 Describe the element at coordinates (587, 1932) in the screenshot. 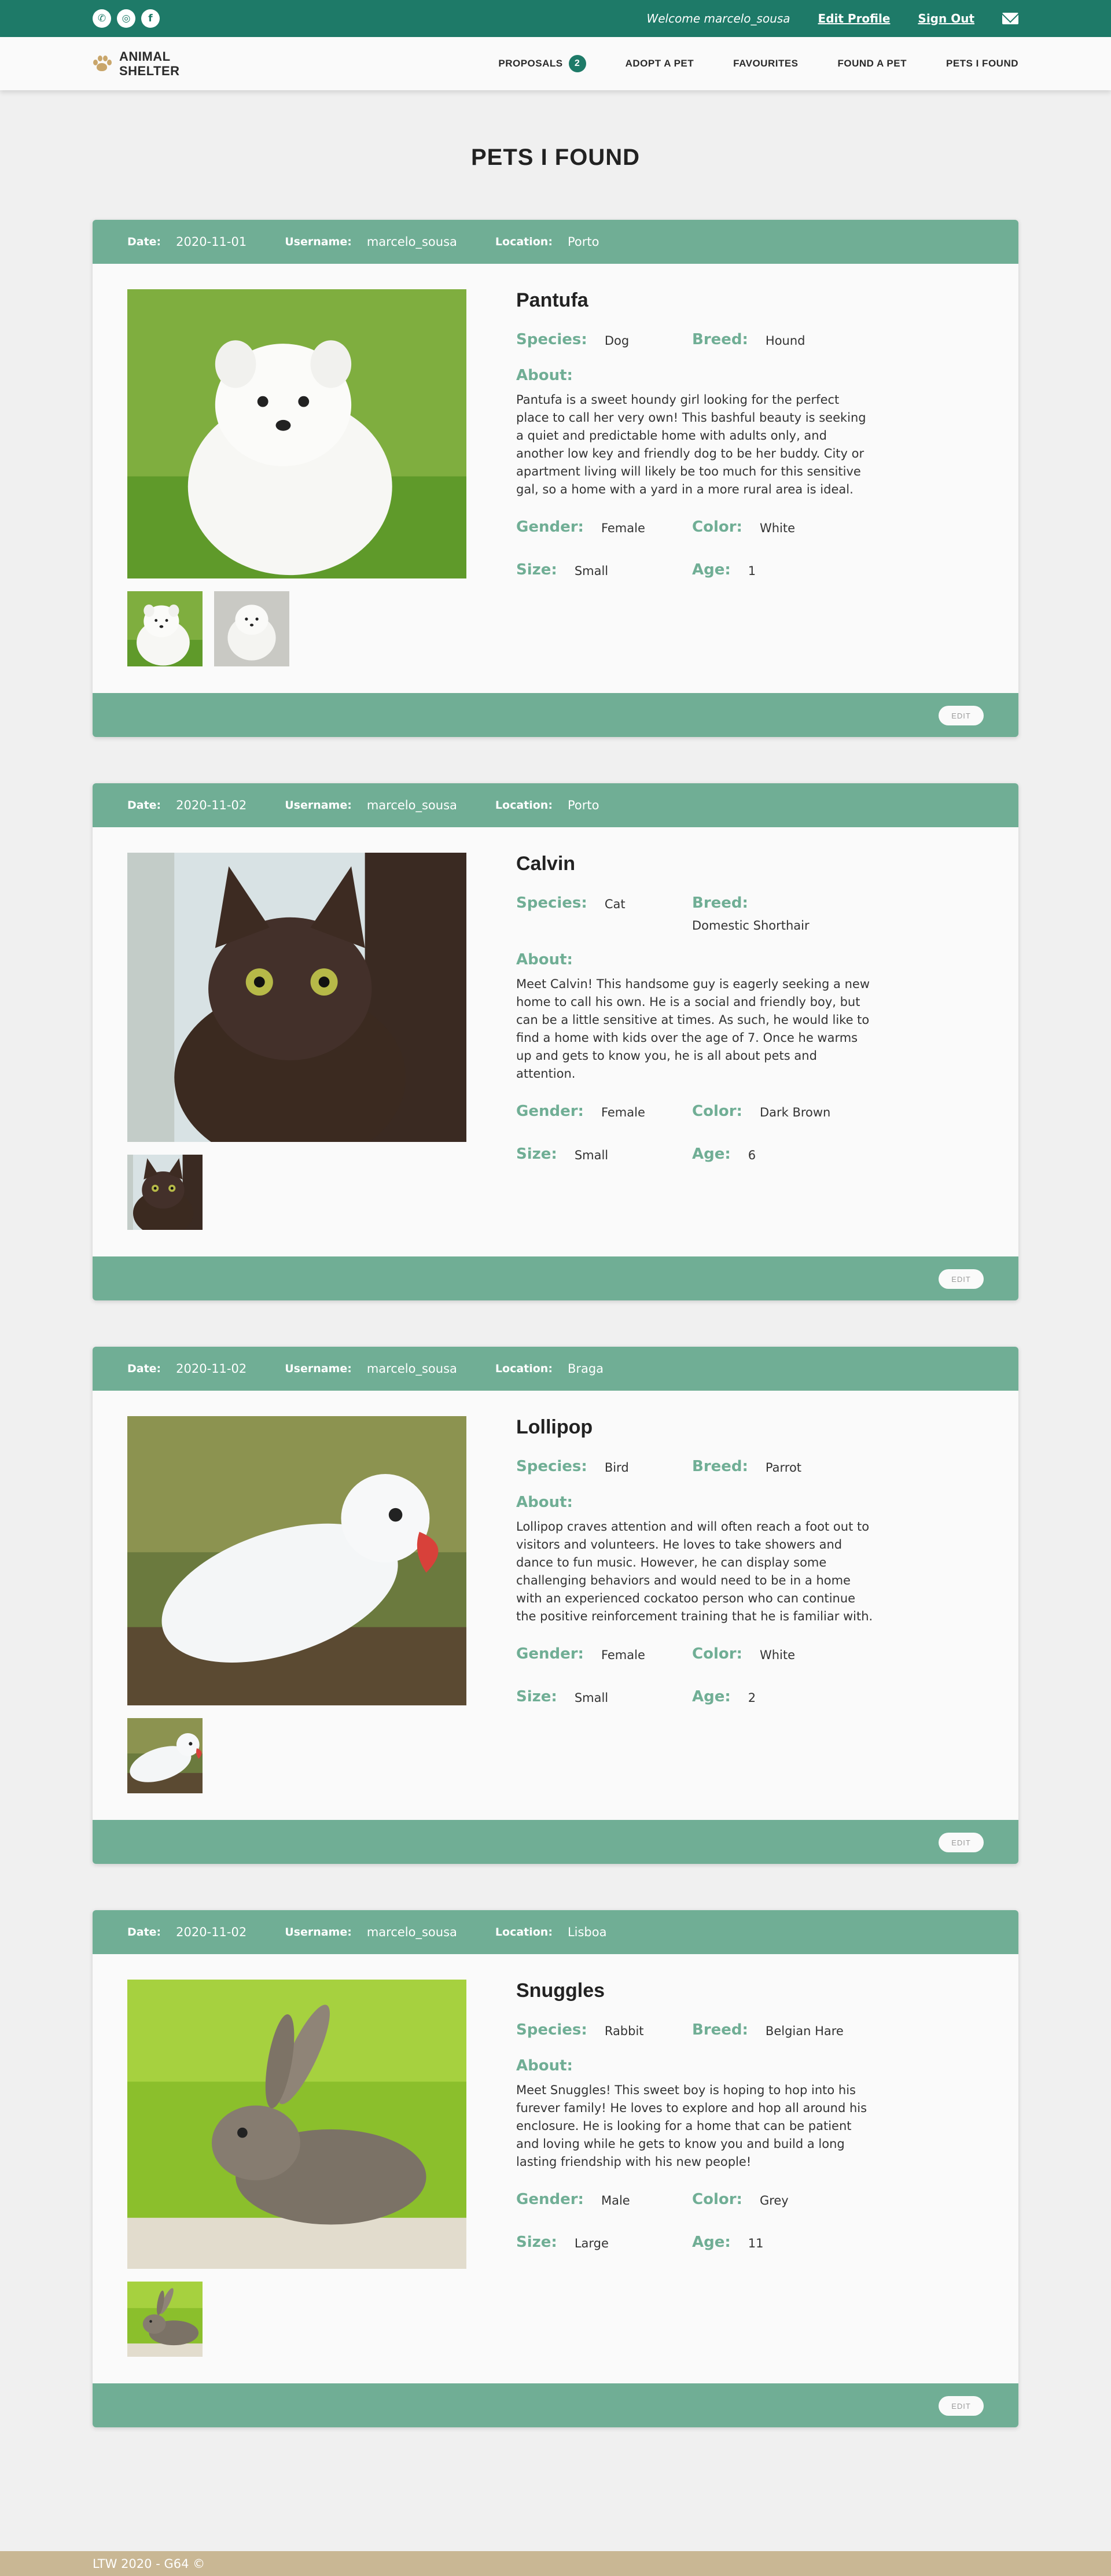

I see `location-value: Lisboa` at that location.